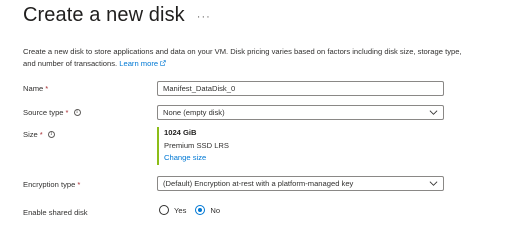 This screenshot has height=243, width=507. I want to click on size-sku: Premium SSD LRS, so click(196, 145).